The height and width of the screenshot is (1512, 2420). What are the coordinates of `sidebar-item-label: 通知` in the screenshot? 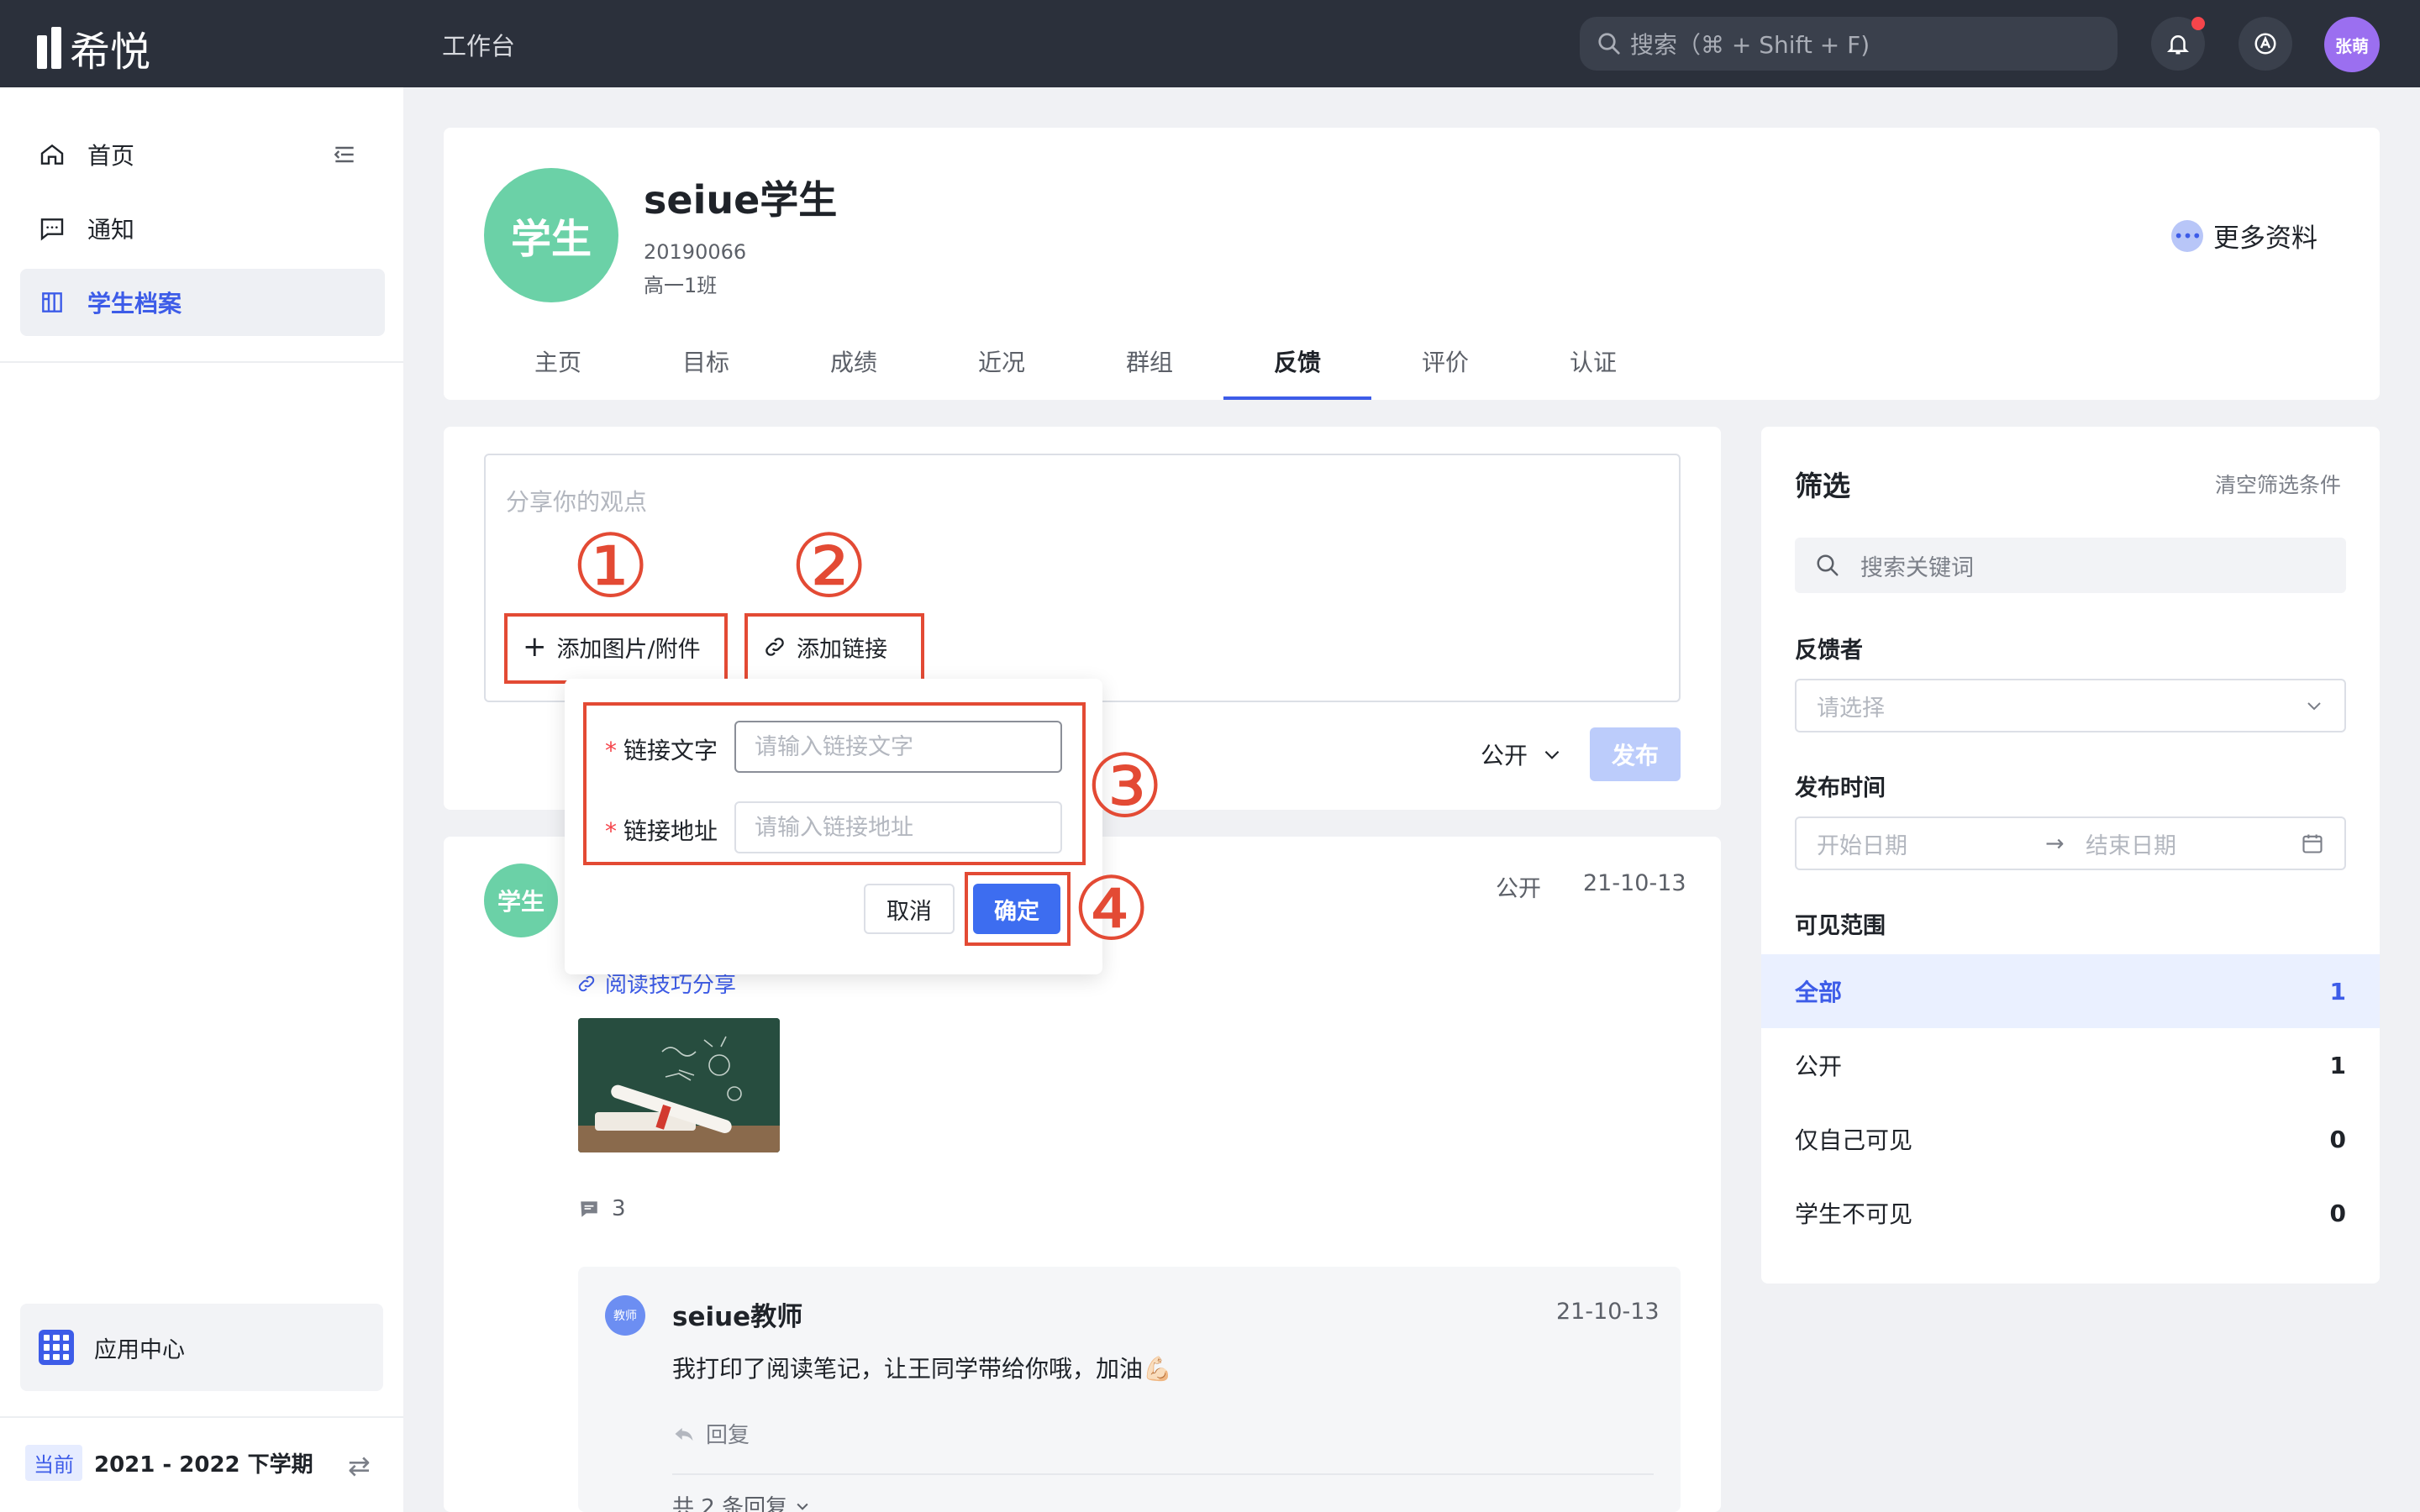 It's located at (111, 230).